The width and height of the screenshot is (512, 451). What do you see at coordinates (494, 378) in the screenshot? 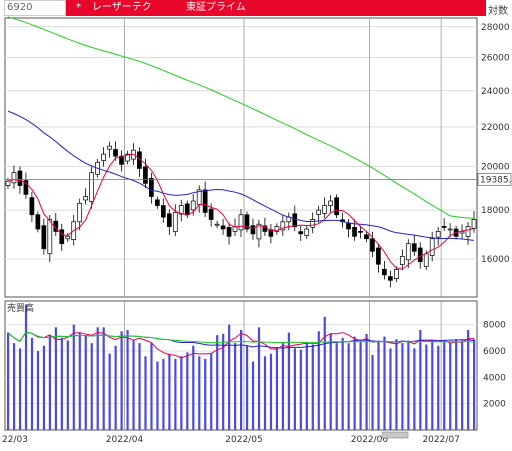
I see `volume-tick-label: 4000` at bounding box center [494, 378].